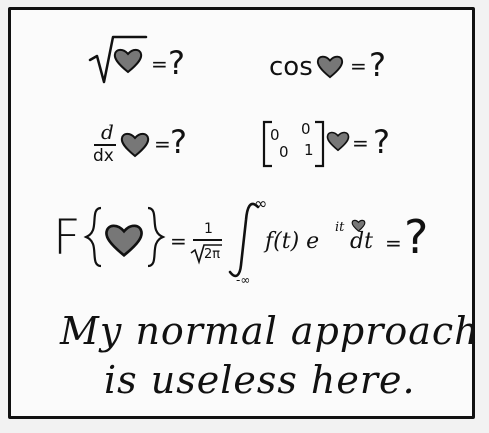  What do you see at coordinates (260, 380) in the screenshot?
I see `caption-line-2: is useless here.` at bounding box center [260, 380].